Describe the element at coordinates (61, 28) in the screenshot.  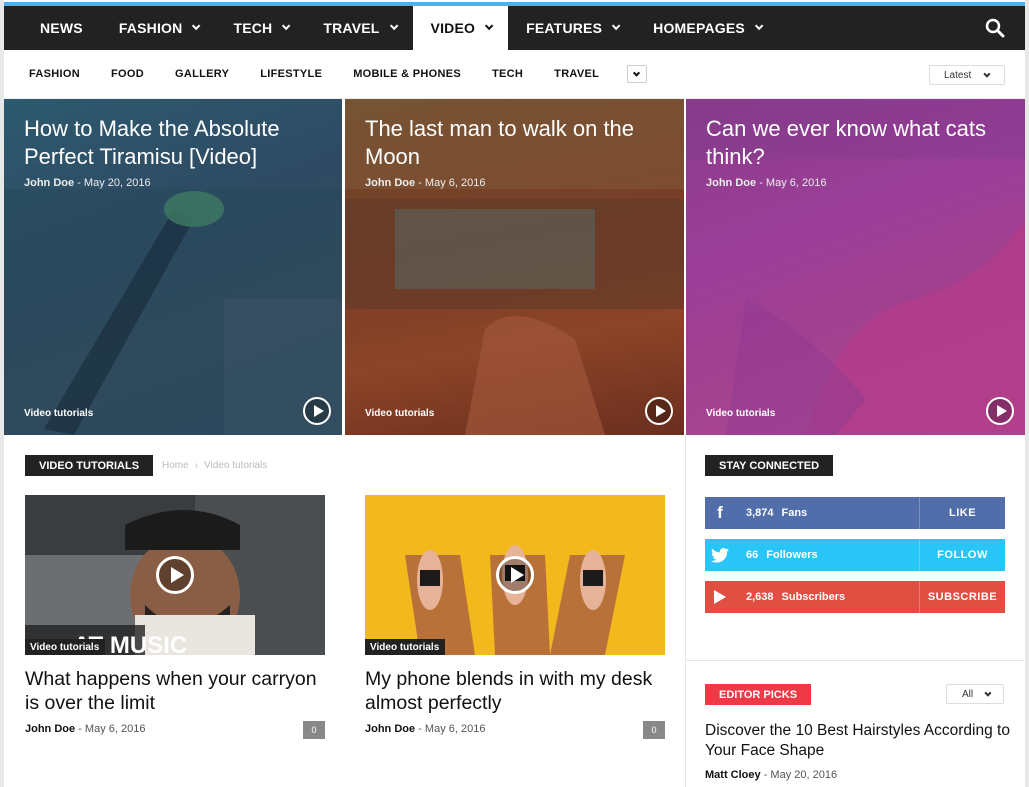
I see `nav-item-label: NEWS` at that location.